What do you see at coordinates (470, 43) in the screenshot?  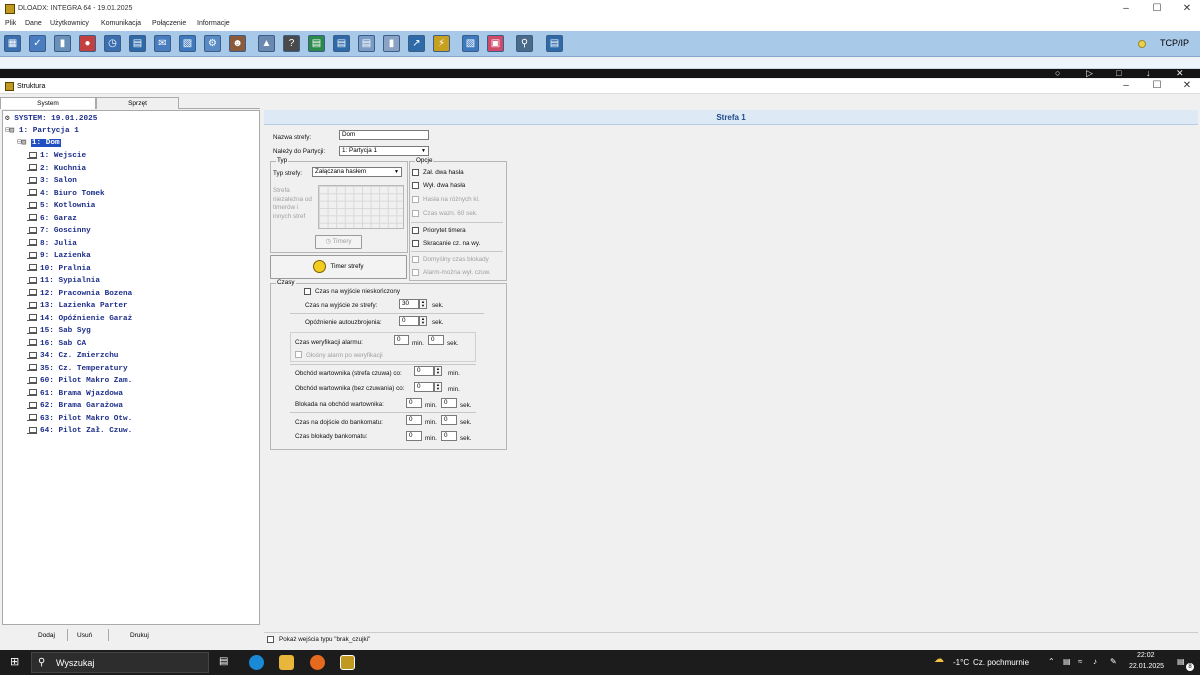 I see `calculator-icon: ▧` at bounding box center [470, 43].